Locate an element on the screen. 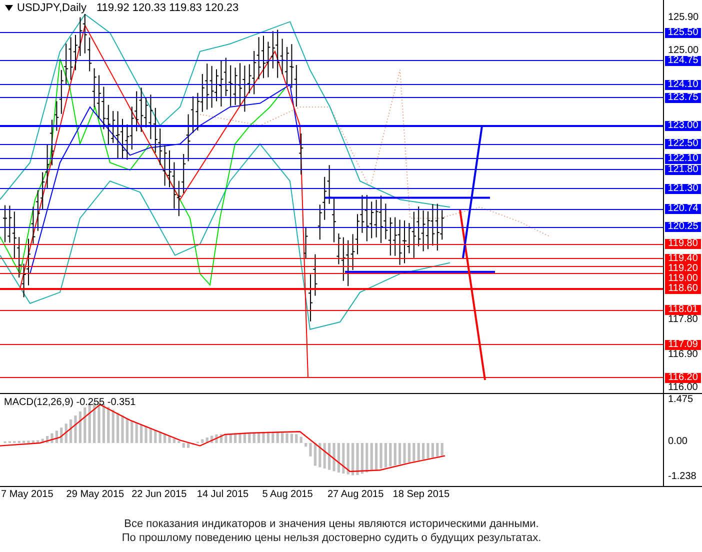  disclaimer-text: По прошлому поведению цены нельзя достоверно судить о будущих результатах. is located at coordinates (331, 538).